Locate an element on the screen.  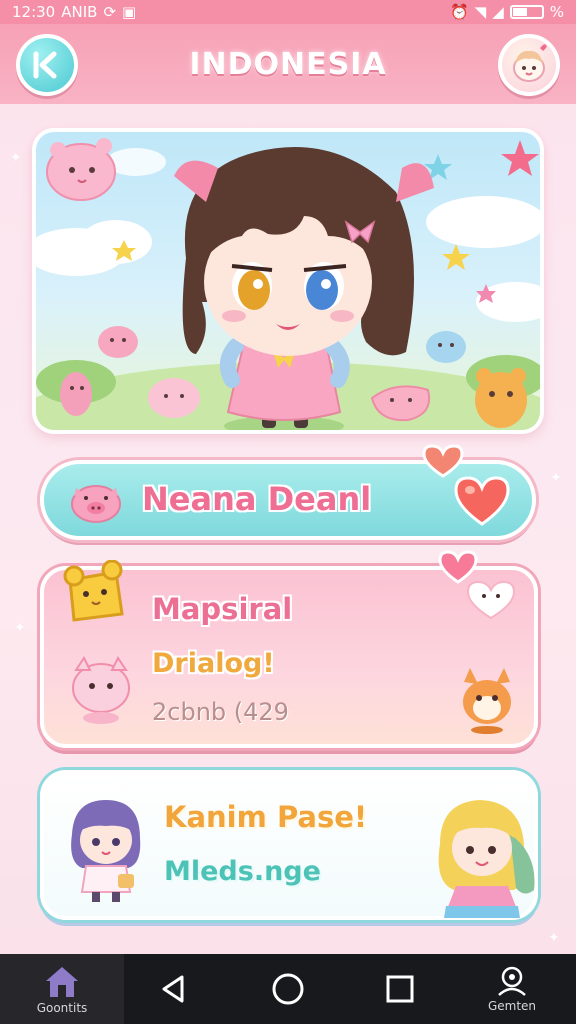
back-arrow-icon is located at coordinates (45, 65).